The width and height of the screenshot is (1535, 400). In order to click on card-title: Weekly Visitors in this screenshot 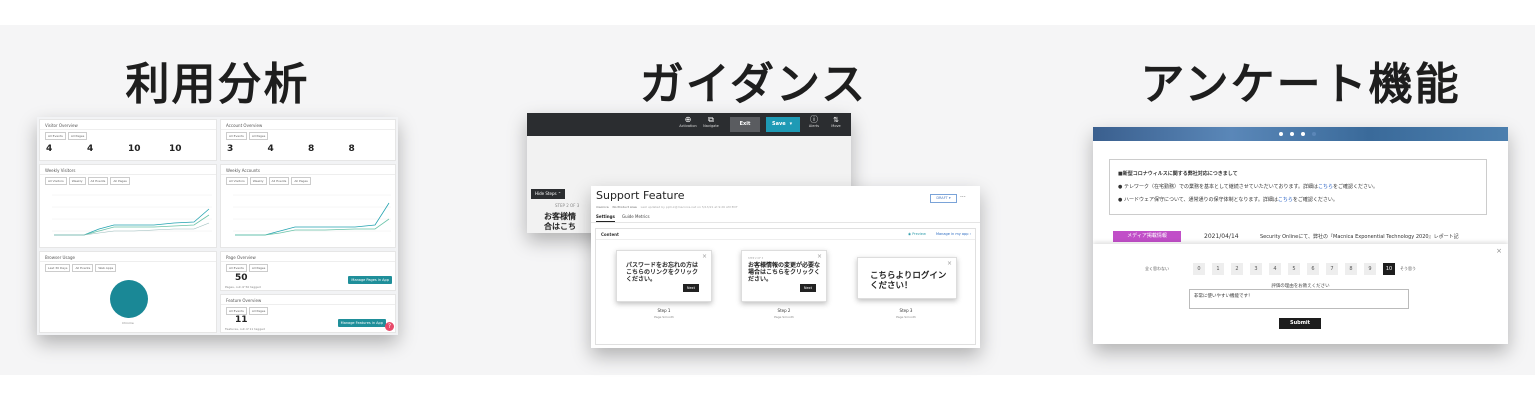, I will do `click(128, 170)`.